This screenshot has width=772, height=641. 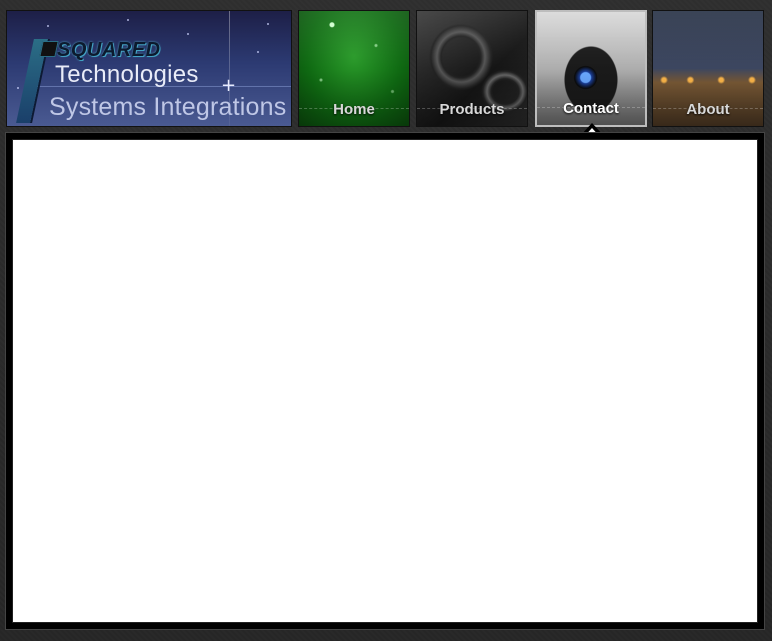 What do you see at coordinates (591, 108) in the screenshot?
I see `nav-label-contact: Contact` at bounding box center [591, 108].